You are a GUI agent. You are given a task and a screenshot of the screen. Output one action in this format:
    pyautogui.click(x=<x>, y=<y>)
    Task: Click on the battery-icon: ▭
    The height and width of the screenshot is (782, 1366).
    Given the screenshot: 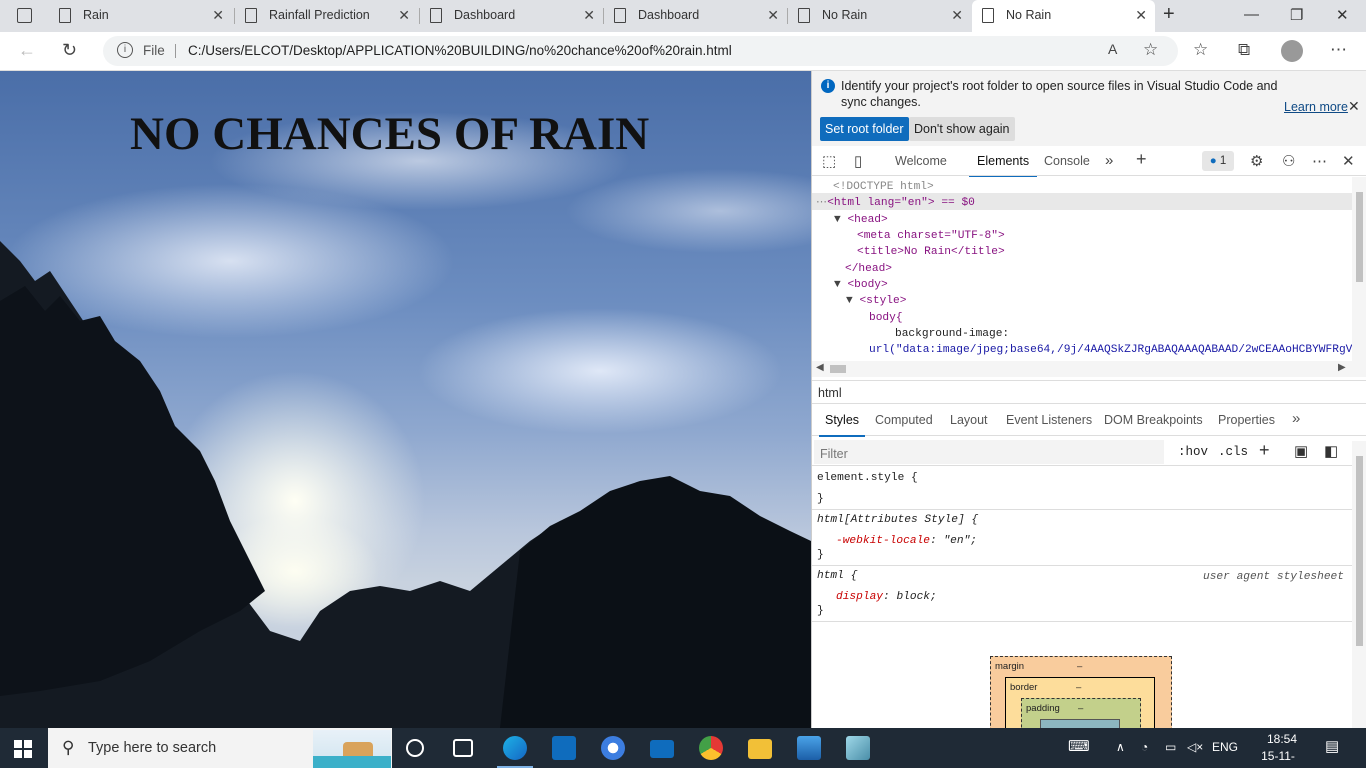 What is the action you would take?
    pyautogui.click(x=1170, y=747)
    